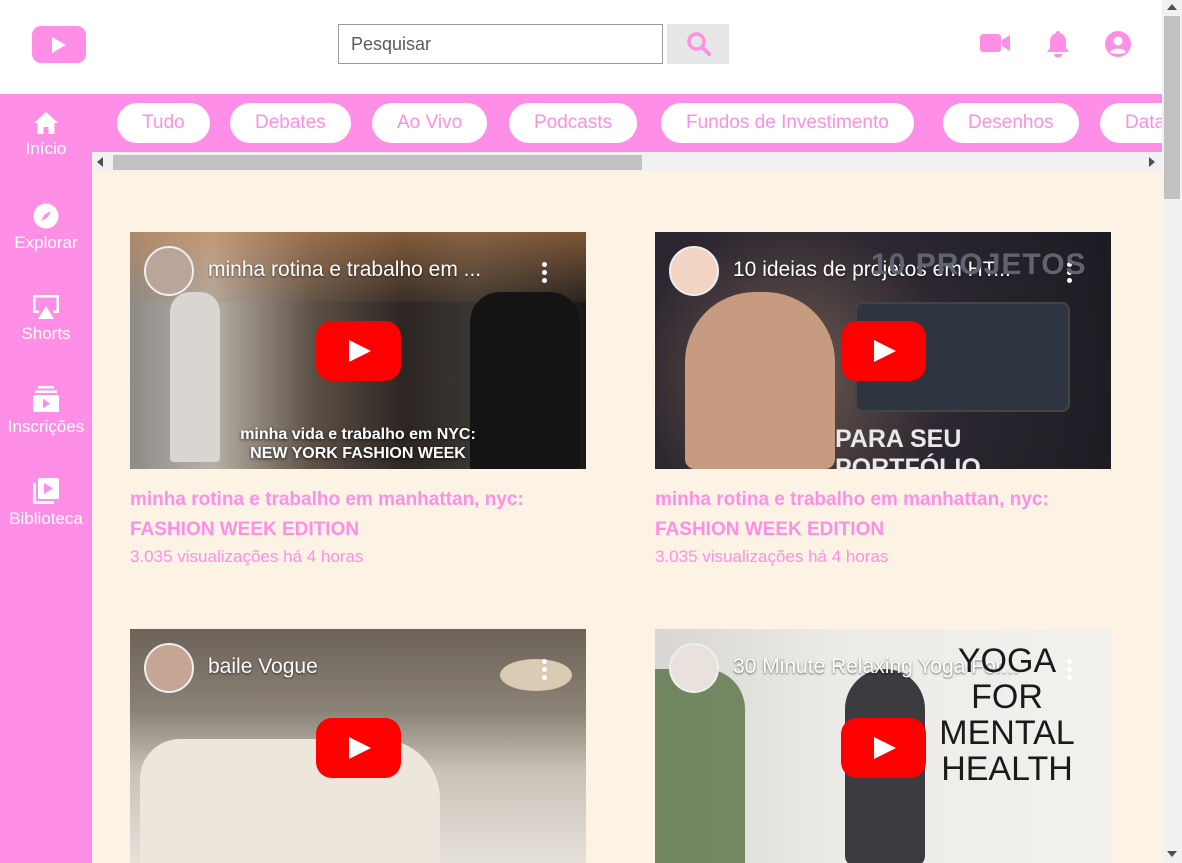 This screenshot has height=863, width=1182. I want to click on thumbnail-person, so click(760, 380).